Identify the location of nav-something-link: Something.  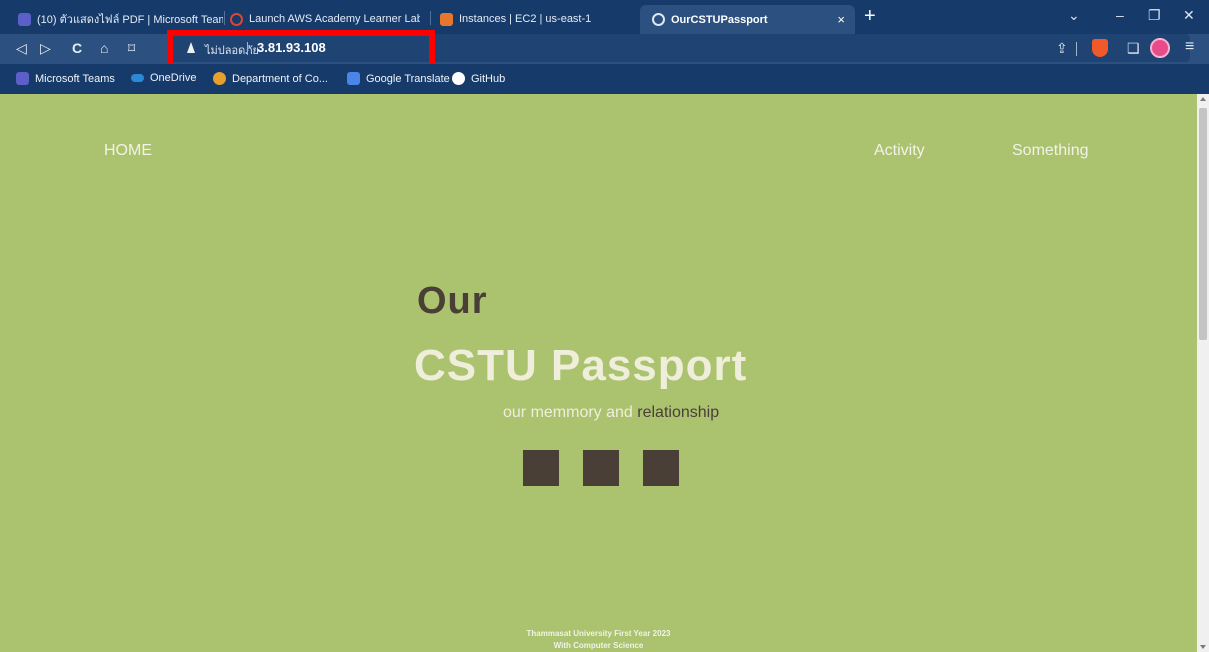
(1050, 151).